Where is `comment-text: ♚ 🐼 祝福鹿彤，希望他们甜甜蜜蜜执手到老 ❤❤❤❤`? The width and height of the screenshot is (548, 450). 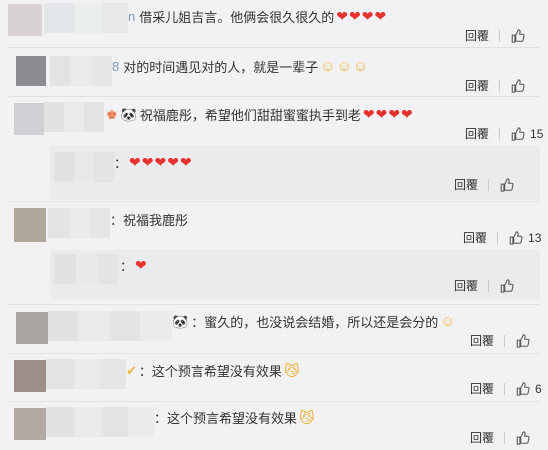
comment-text: ♚ 🐼 祝福鹿彤，希望他们甜甜蜜蜜执手到老 ❤❤❤❤ is located at coordinates (260, 114).